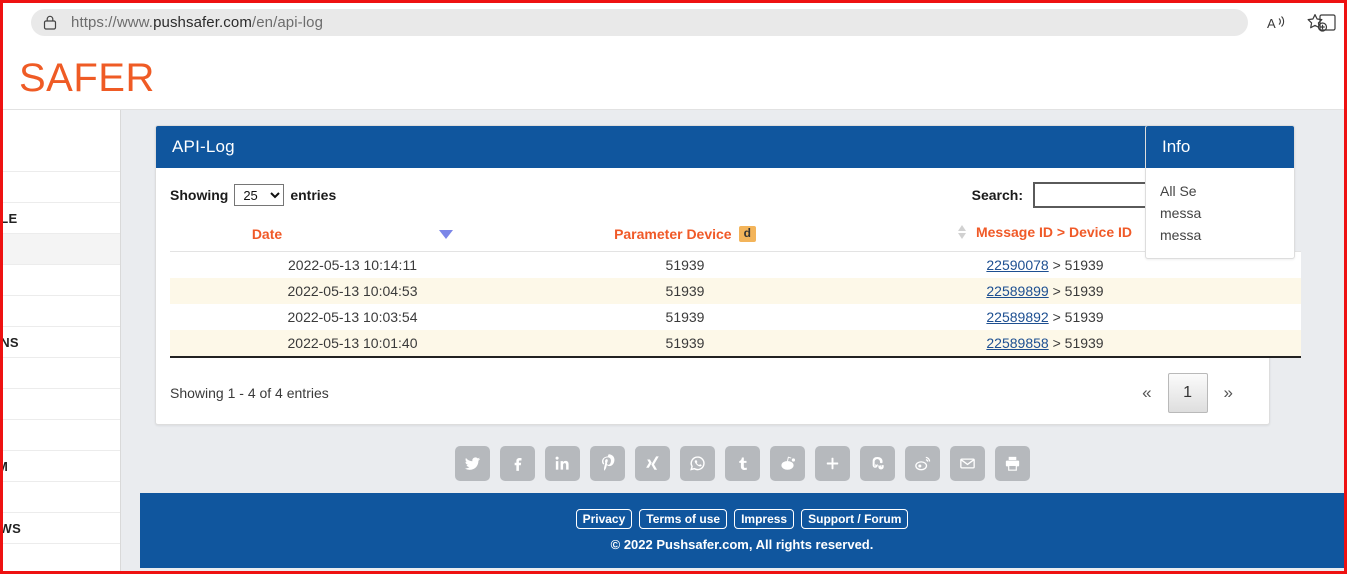 The height and width of the screenshot is (574, 1347). I want to click on sidebar-item-apps: APPS, so click(60, 280).